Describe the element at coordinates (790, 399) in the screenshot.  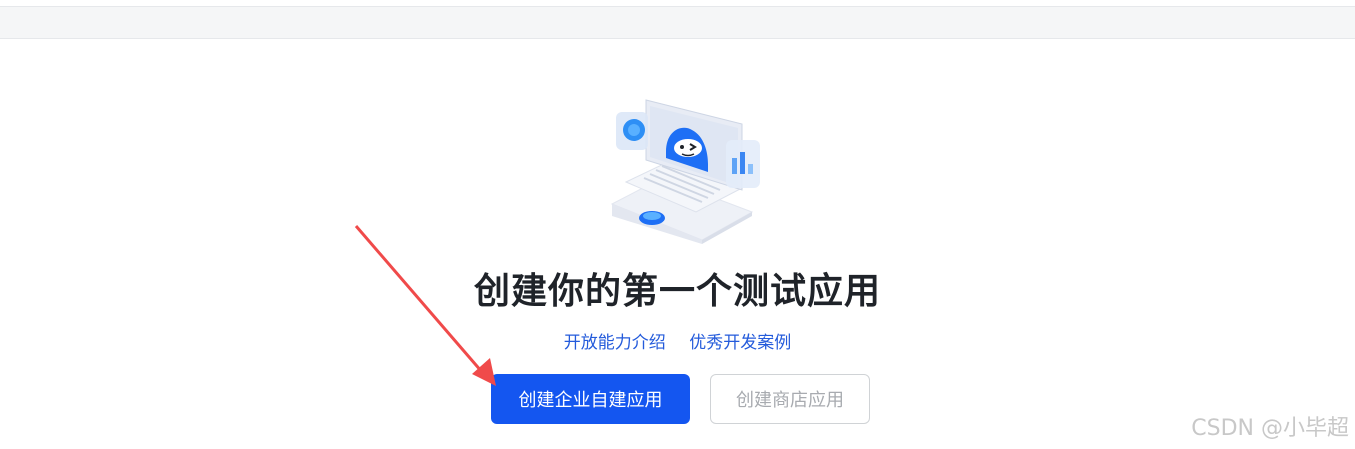
I see `create-store-app-button: 创建商店应用` at that location.